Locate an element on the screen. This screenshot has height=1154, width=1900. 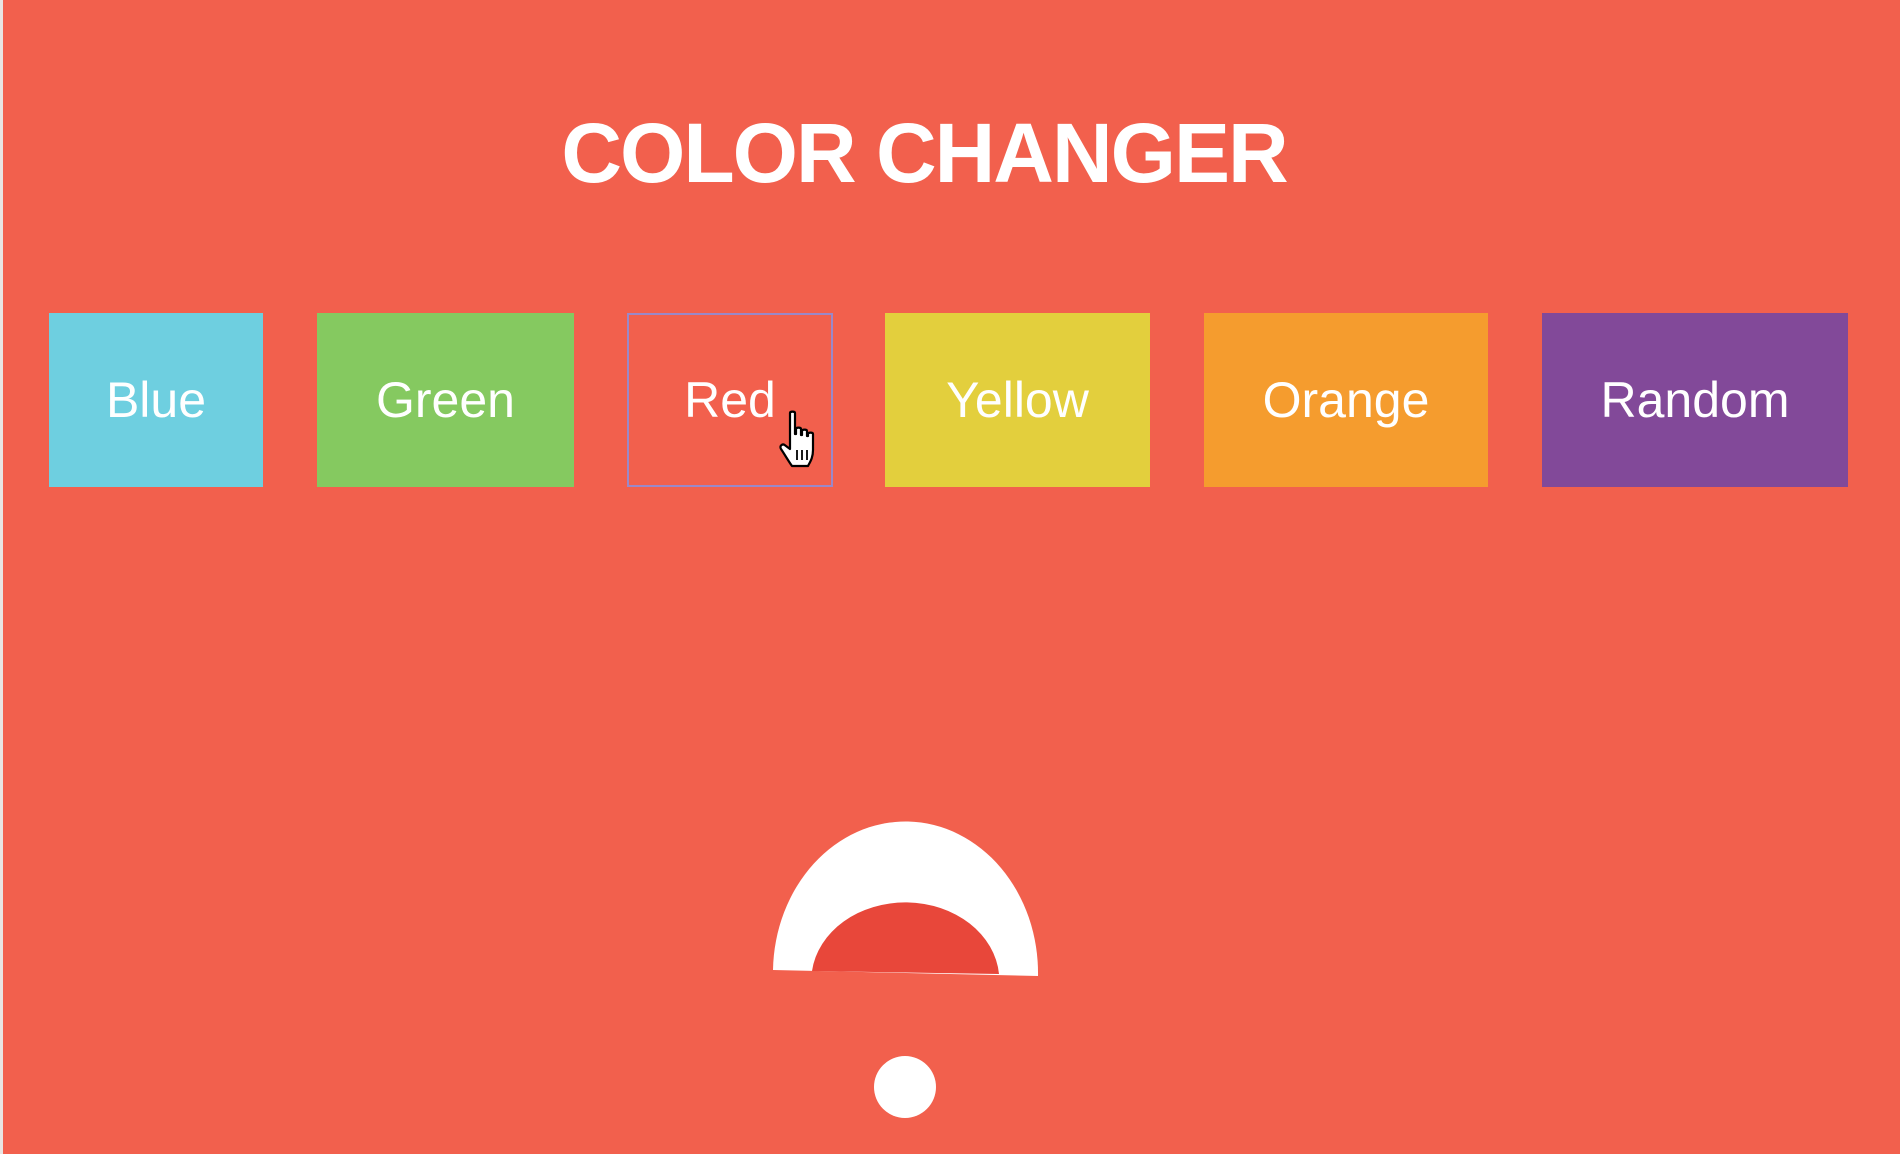
decorative-figure is located at coordinates (906, 969).